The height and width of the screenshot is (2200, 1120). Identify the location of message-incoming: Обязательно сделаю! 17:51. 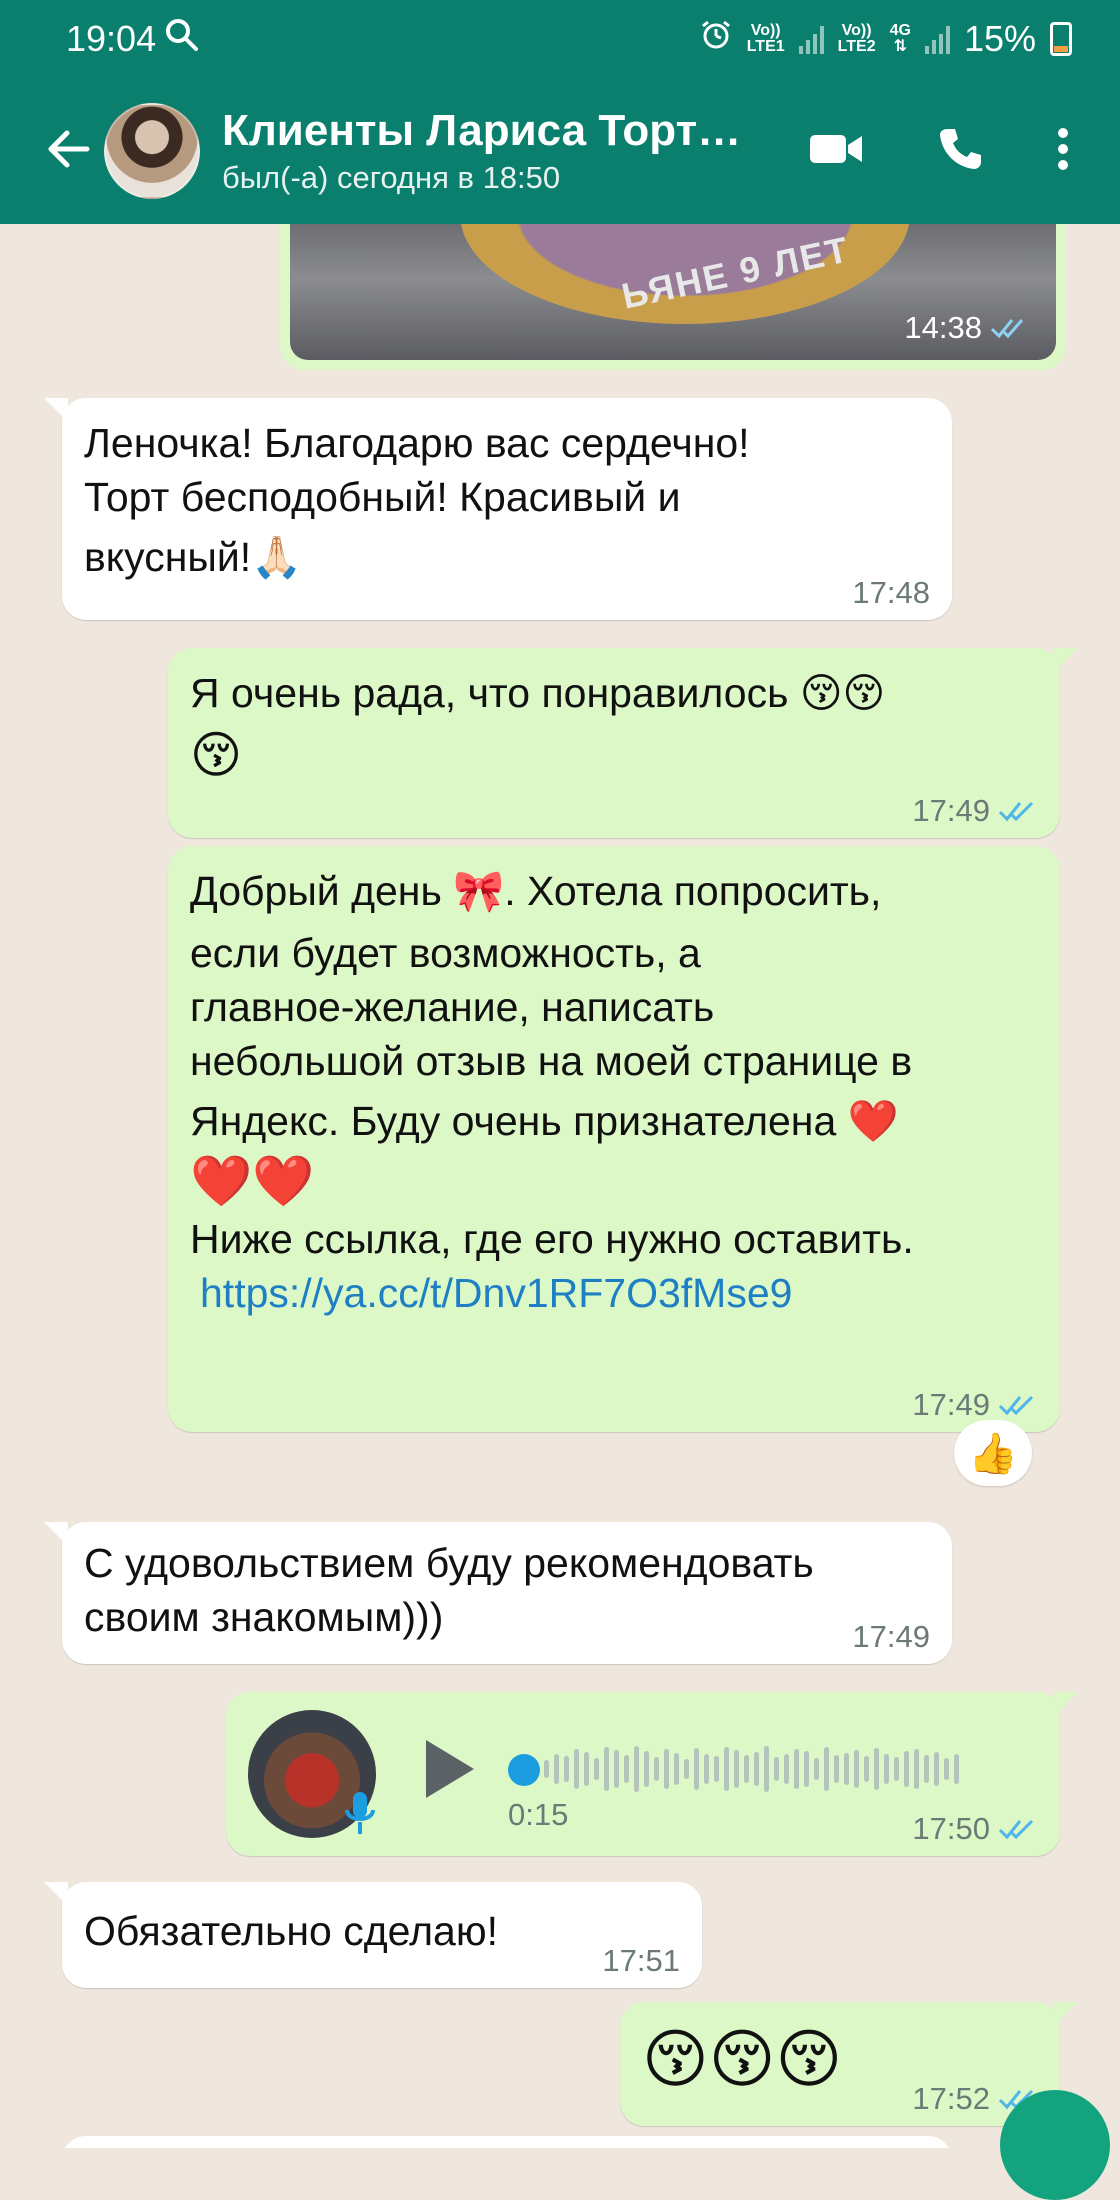
(373, 1935).